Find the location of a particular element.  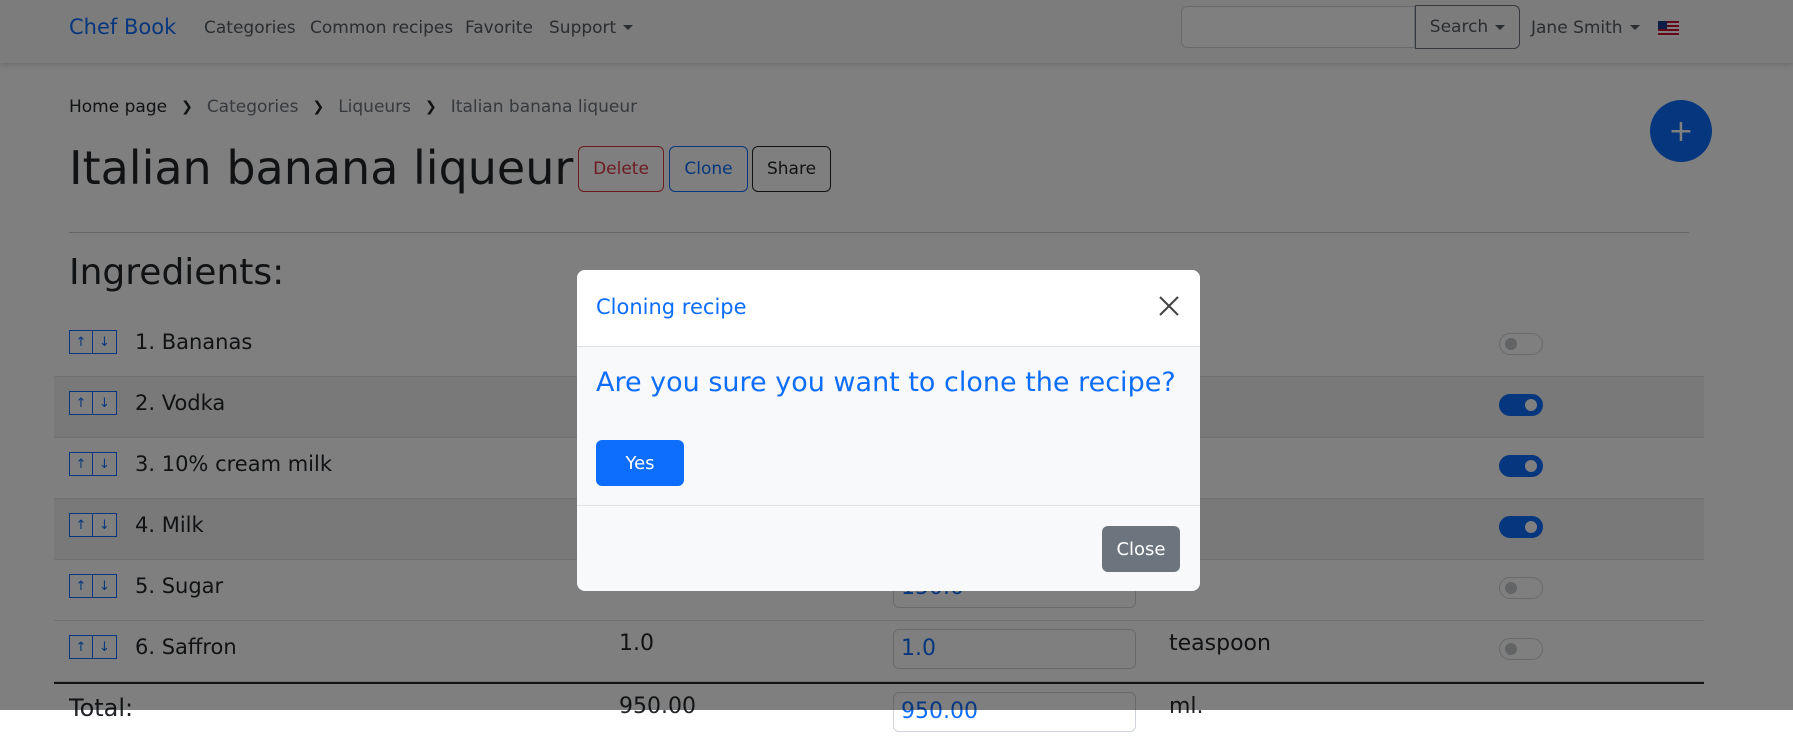

modal-footer: Close is located at coordinates (888, 548).